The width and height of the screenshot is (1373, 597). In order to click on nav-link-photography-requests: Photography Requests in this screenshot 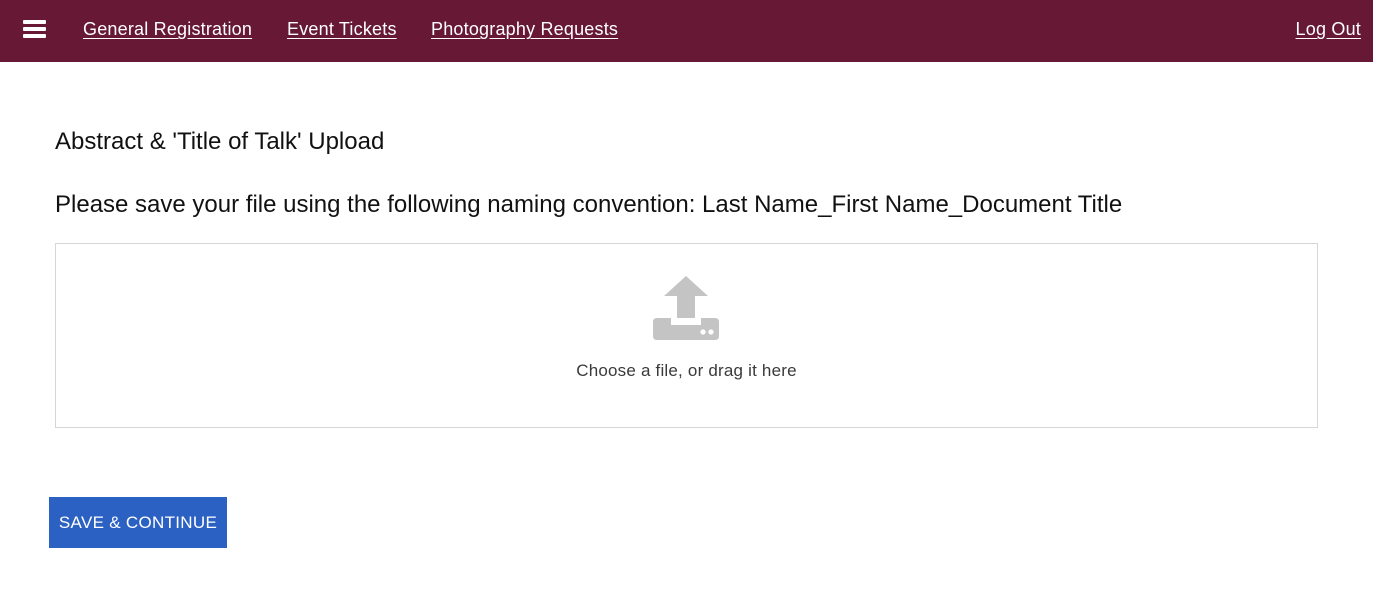, I will do `click(524, 29)`.